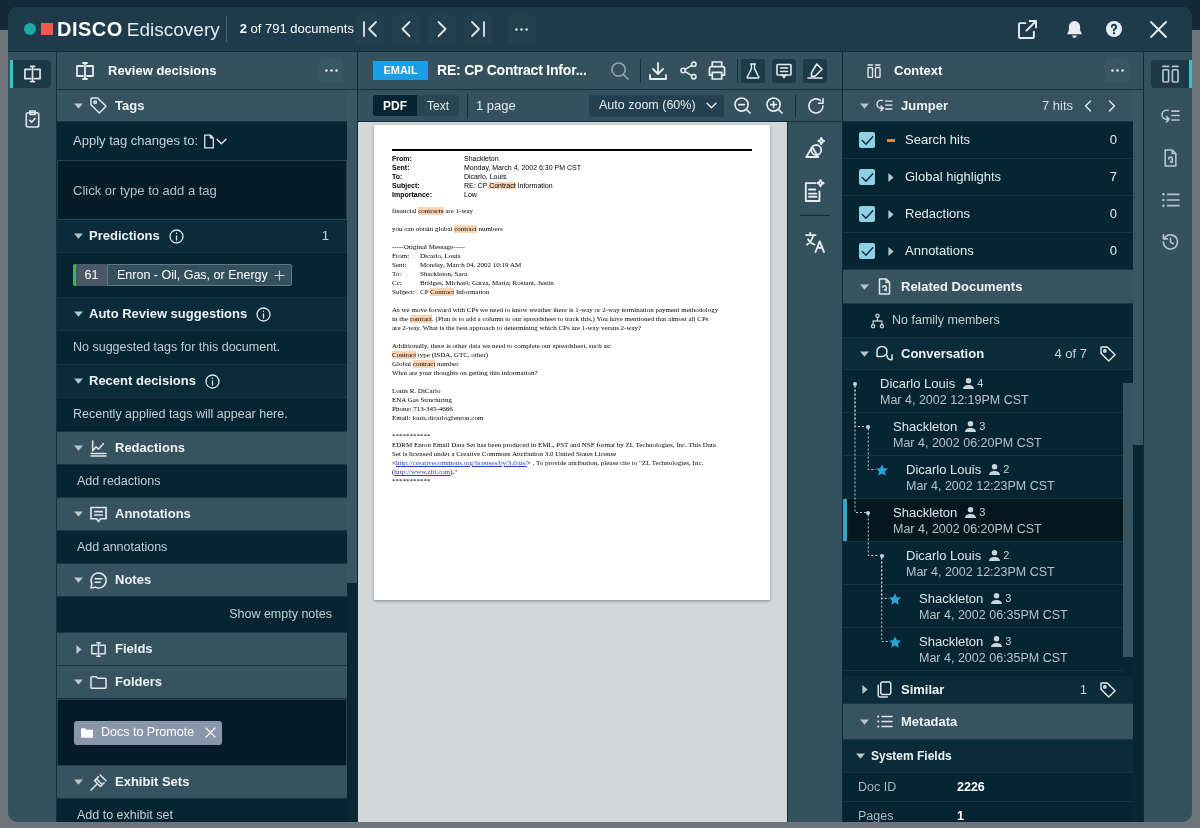 The height and width of the screenshot is (828, 1200). What do you see at coordinates (688, 70) in the screenshot?
I see `share-icon` at bounding box center [688, 70].